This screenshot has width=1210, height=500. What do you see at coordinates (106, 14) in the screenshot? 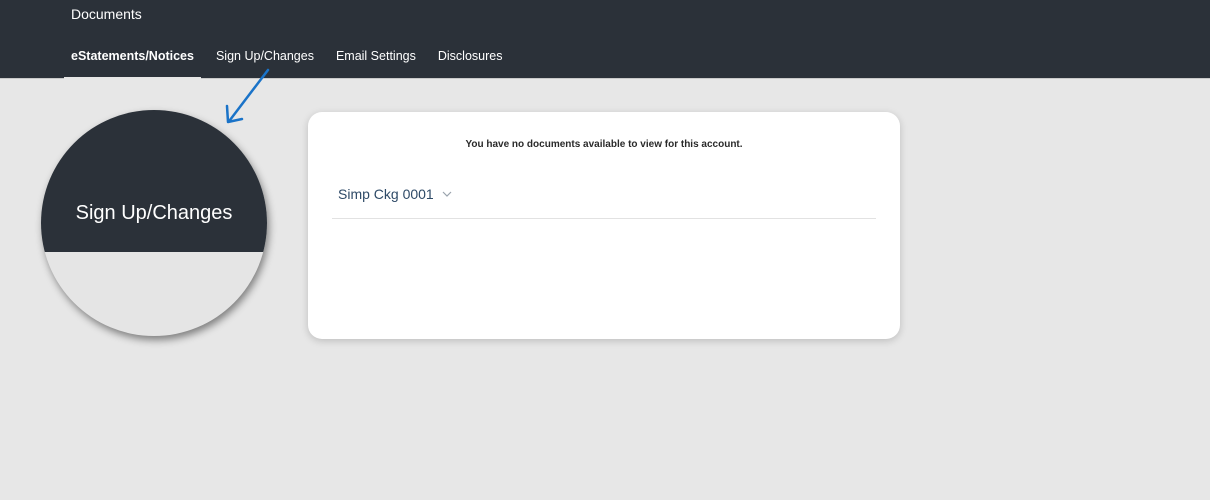
I see `page-title: Documents` at bounding box center [106, 14].